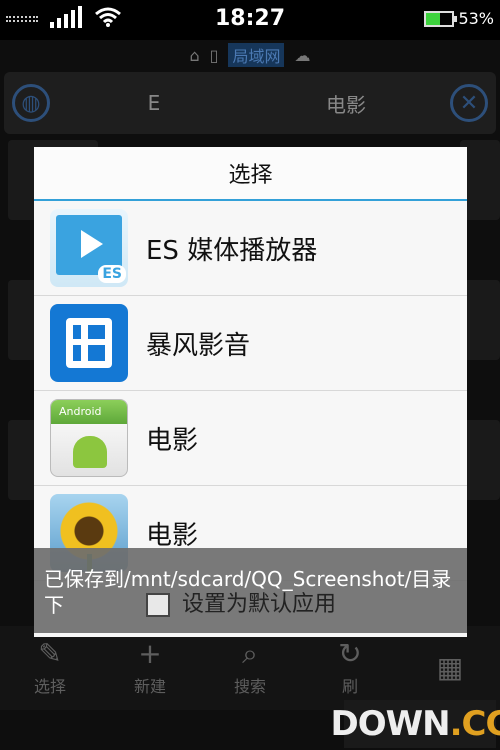 This screenshot has width=500, height=750. Describe the element at coordinates (249, 686) in the screenshot. I see `toolbar-label: 搜索` at that location.